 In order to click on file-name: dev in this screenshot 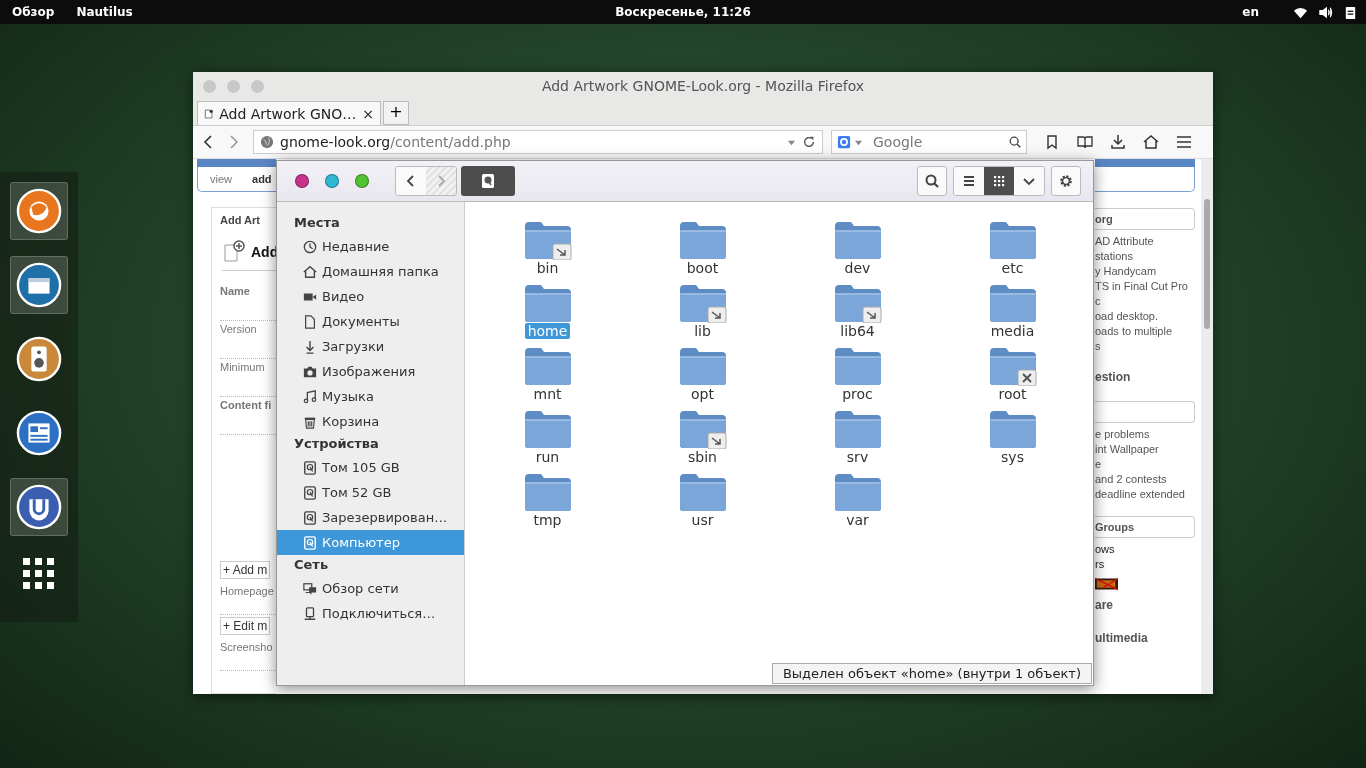, I will do `click(857, 268)`.